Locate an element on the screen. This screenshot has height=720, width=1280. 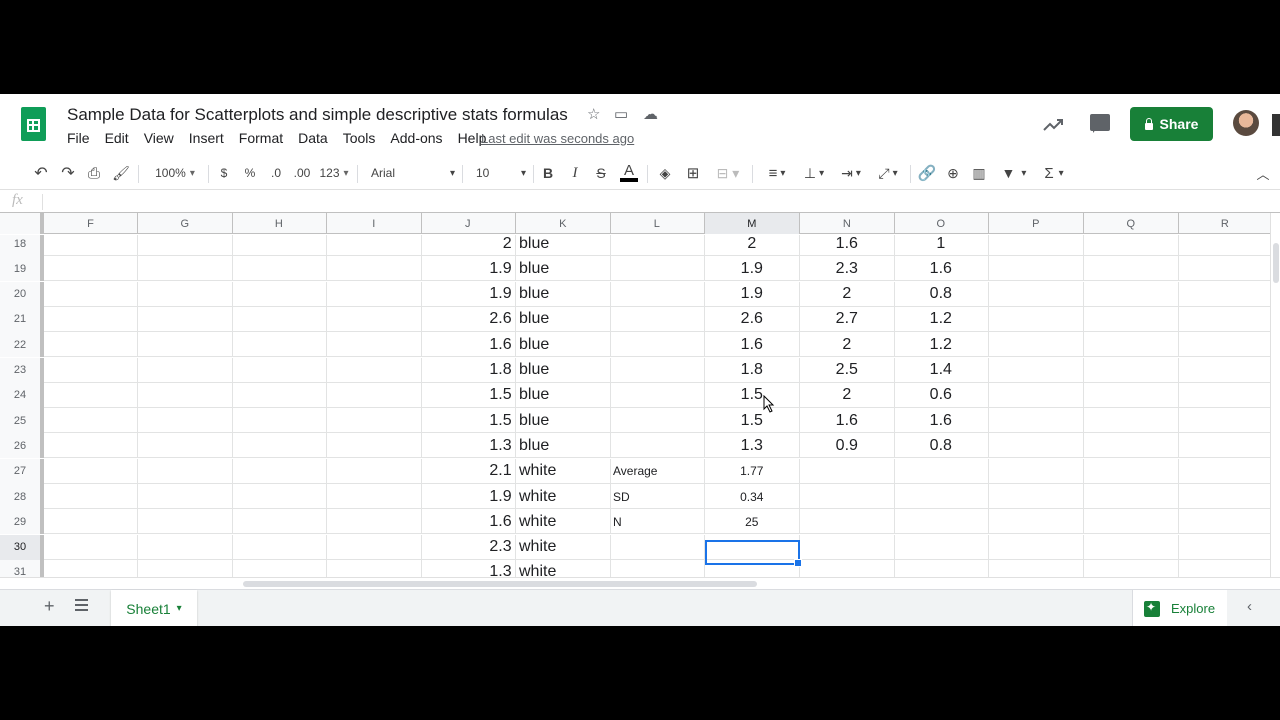
cell-i28 is located at coordinates (374, 496).